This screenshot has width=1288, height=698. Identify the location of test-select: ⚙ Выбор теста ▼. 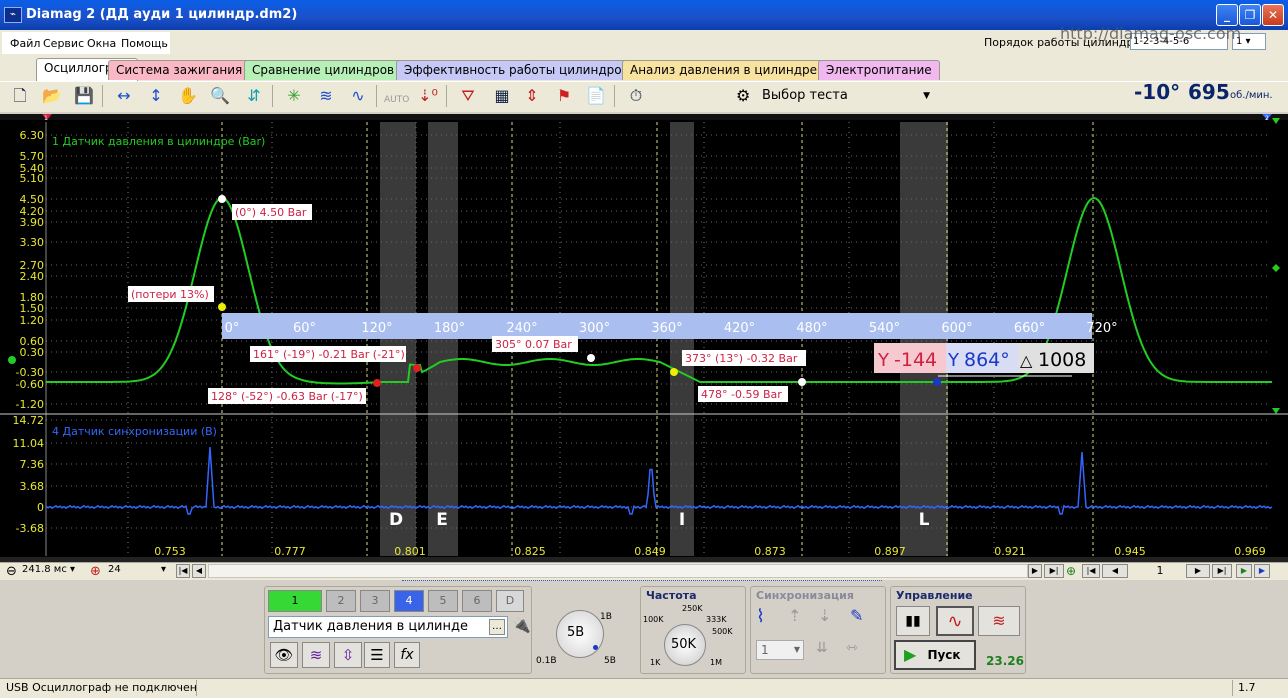
(834, 96).